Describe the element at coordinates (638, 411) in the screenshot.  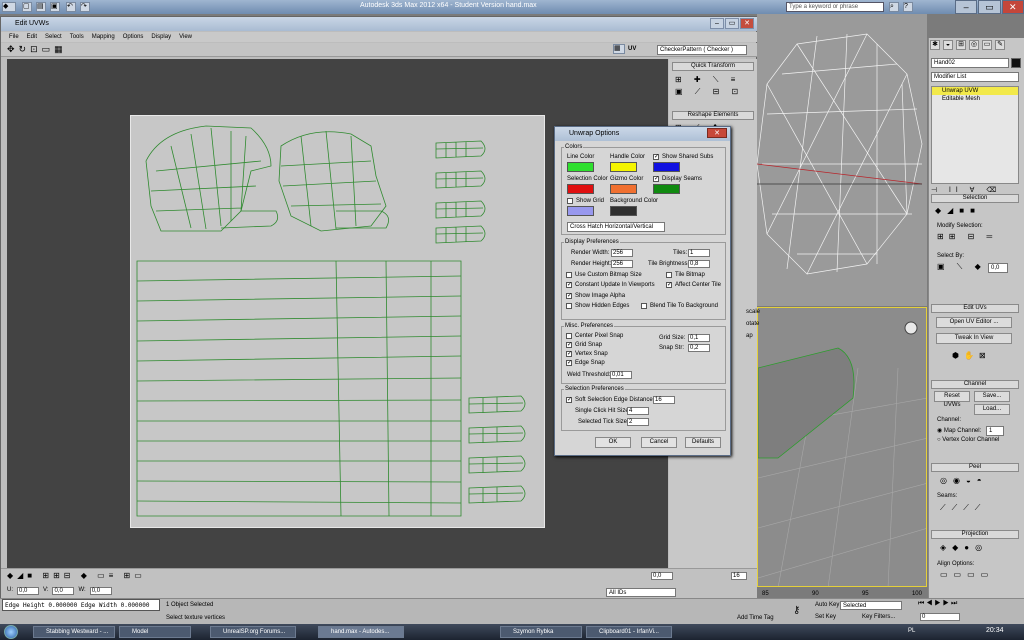
I see `single-click-field: 4` at that location.